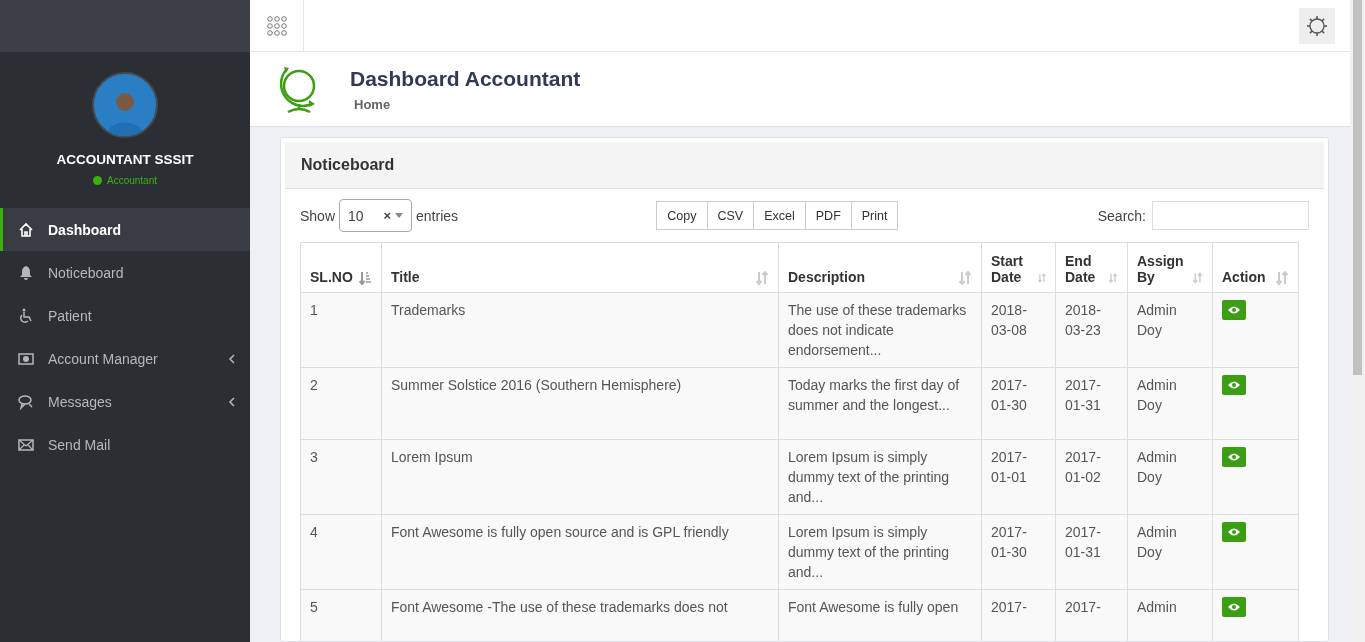  Describe the element at coordinates (318, 215) in the screenshot. I see `show-label: Show` at that location.